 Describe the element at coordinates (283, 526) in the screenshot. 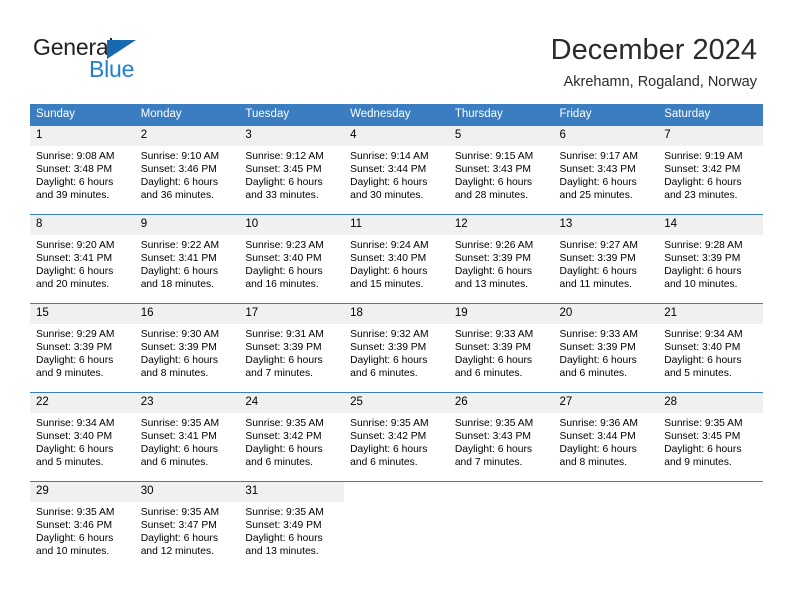

I see `sunset-line: Sunset: 3:49 PM` at that location.